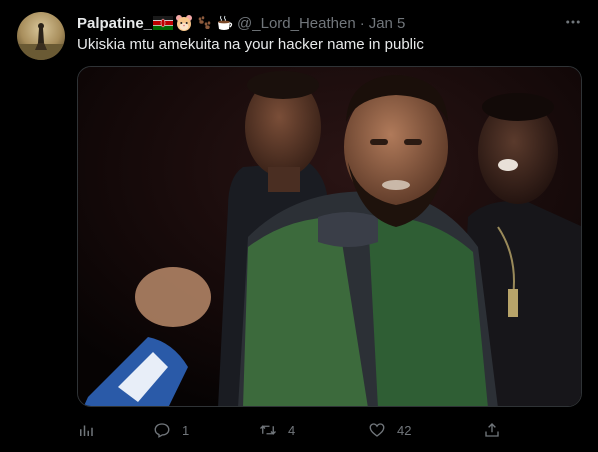 The image size is (598, 452). I want to click on reply-count: 1, so click(186, 430).